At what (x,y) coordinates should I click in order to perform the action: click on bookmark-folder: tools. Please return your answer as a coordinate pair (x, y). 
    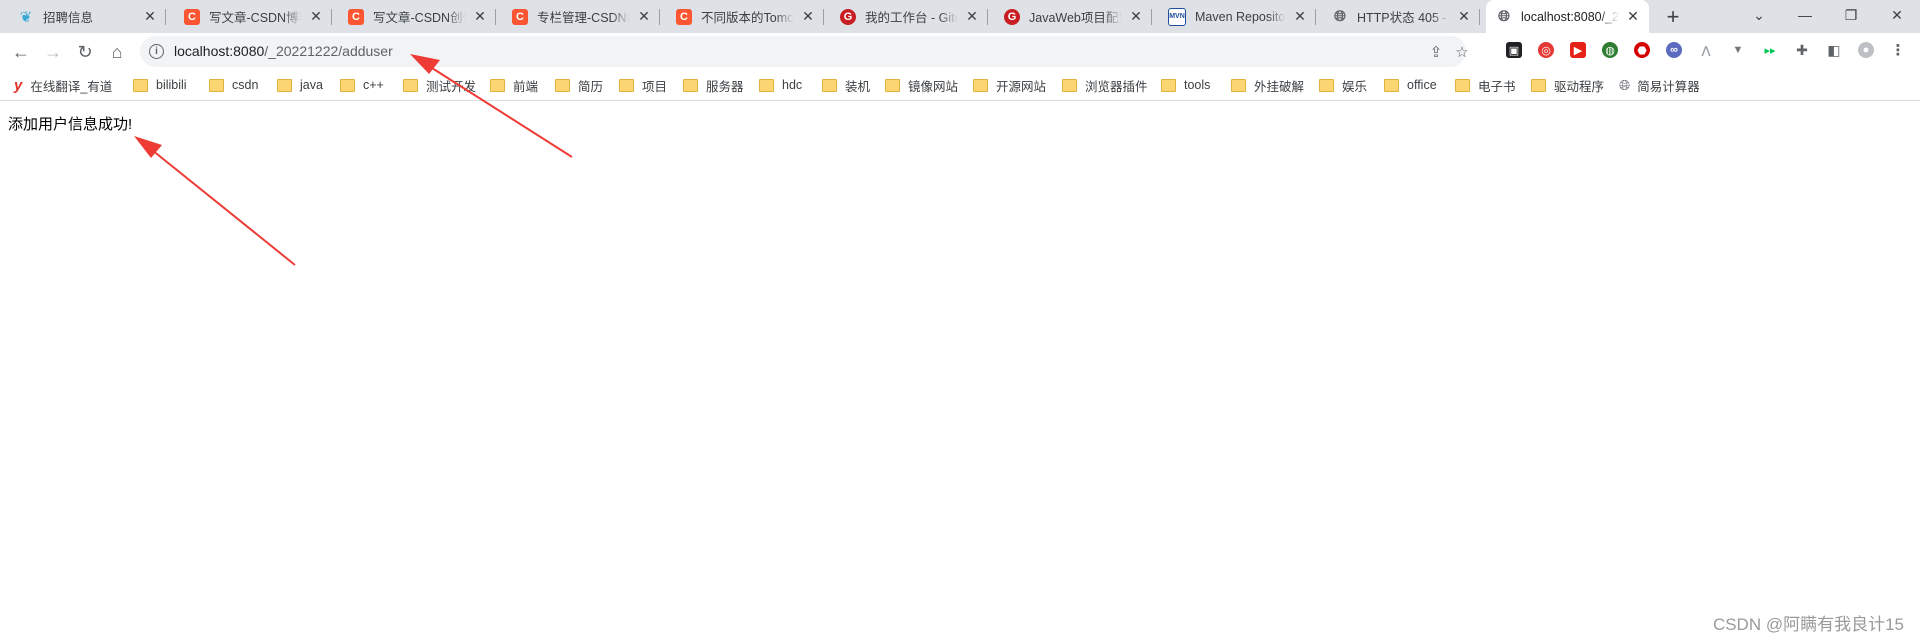
    Looking at the image, I should click on (1185, 85).